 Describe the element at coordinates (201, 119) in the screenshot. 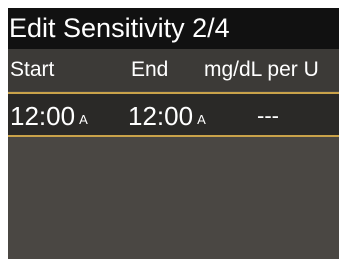

I see `end-time-ampm: A` at that location.